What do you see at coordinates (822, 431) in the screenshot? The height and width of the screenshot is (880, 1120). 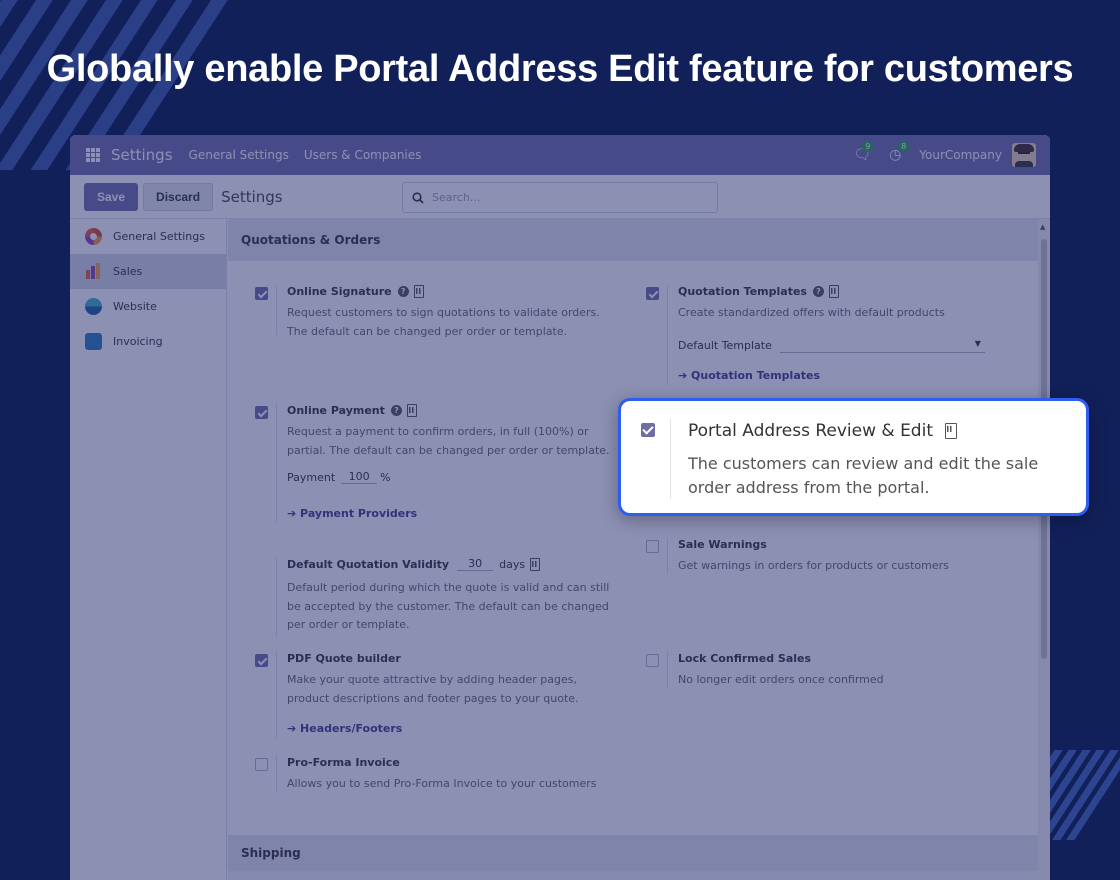 I see `callout-title: Portal Address Review & Edit` at bounding box center [822, 431].